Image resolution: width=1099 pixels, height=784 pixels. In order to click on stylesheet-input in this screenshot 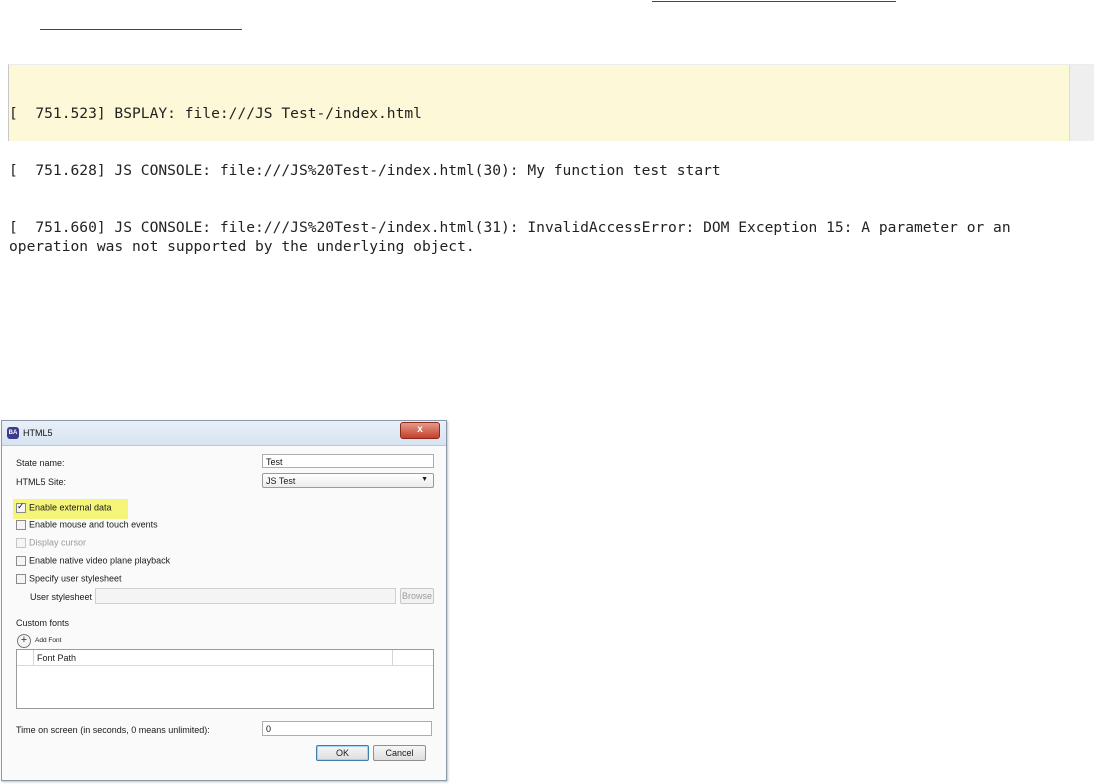, I will do `click(245, 596)`.